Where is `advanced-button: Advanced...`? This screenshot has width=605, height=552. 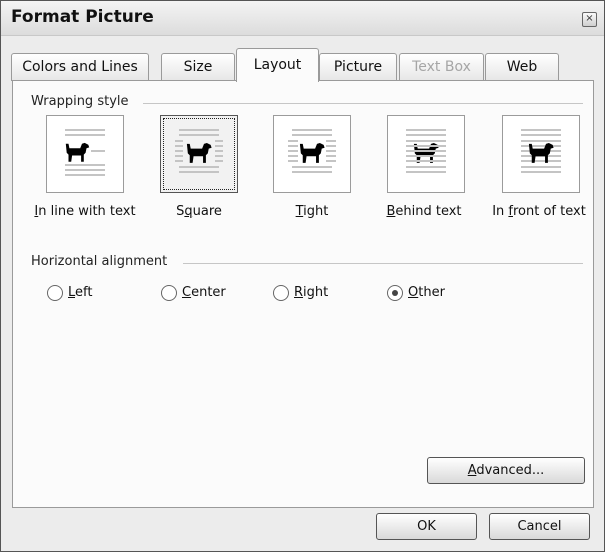 advanced-button: Advanced... is located at coordinates (506, 470).